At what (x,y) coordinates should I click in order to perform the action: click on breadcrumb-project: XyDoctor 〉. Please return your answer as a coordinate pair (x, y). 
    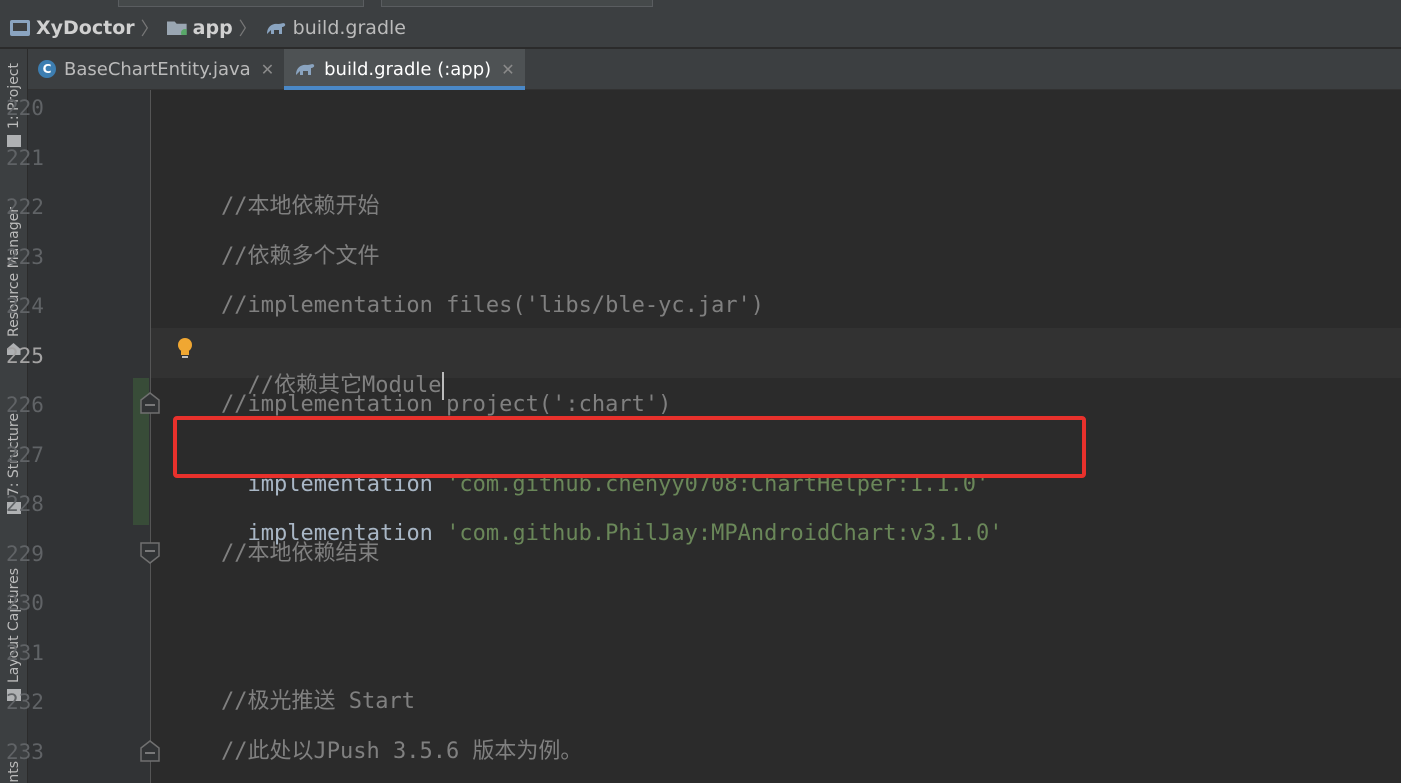
    Looking at the image, I should click on (88, 28).